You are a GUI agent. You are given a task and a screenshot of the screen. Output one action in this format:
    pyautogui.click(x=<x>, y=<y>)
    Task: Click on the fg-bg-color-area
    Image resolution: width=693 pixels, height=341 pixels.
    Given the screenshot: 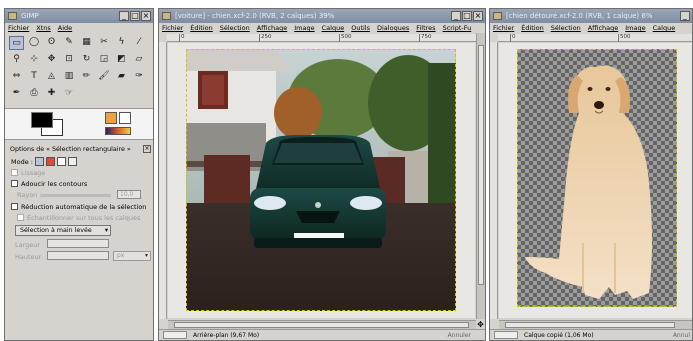 What is the action you would take?
    pyautogui.click(x=79, y=124)
    